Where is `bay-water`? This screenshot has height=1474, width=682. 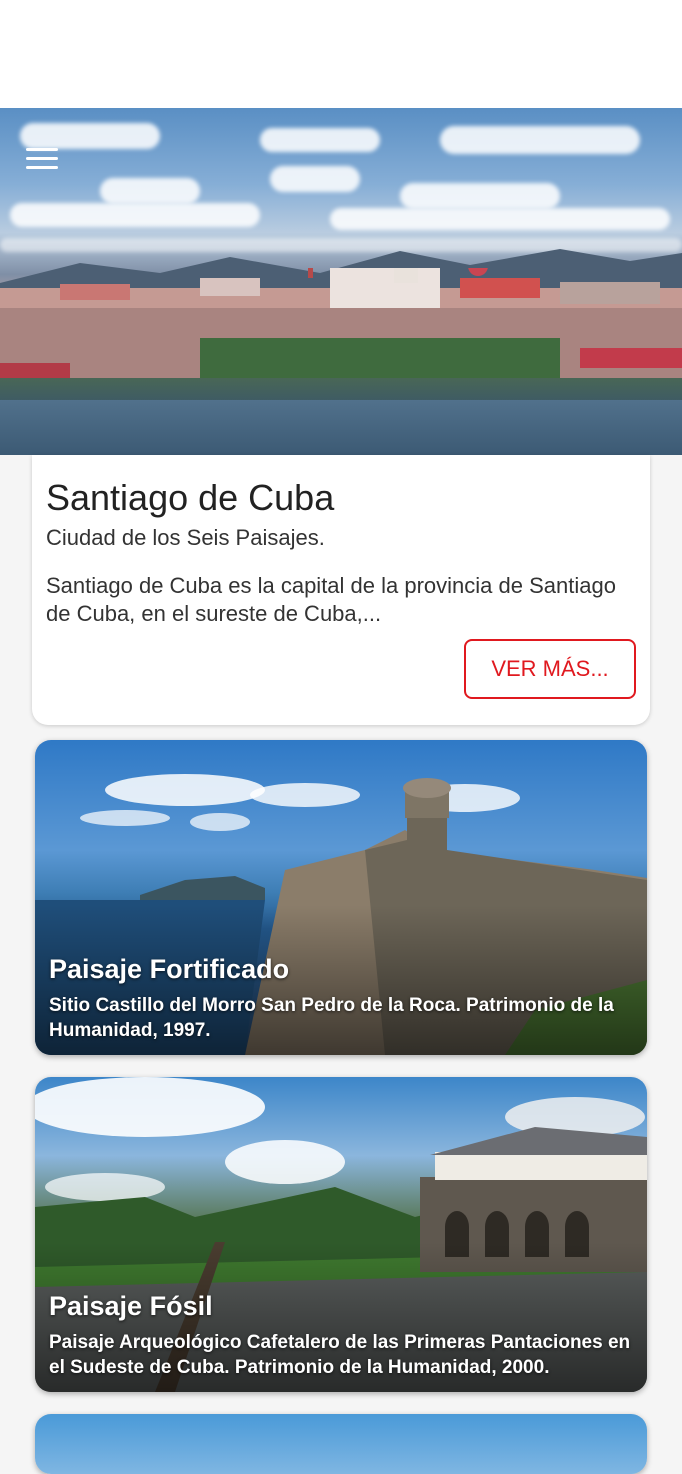
bay-water is located at coordinates (341, 427).